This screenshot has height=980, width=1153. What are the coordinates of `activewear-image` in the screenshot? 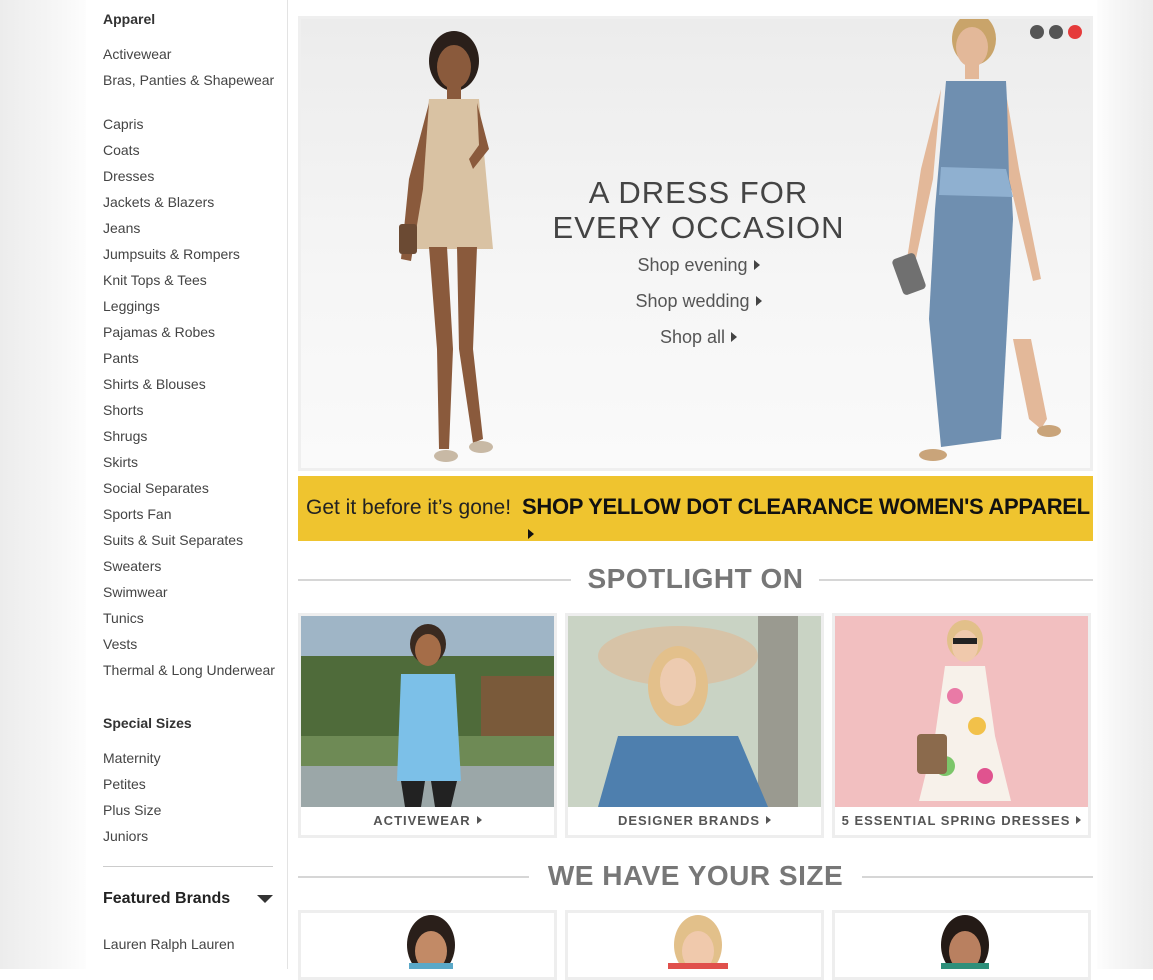 It's located at (427, 711).